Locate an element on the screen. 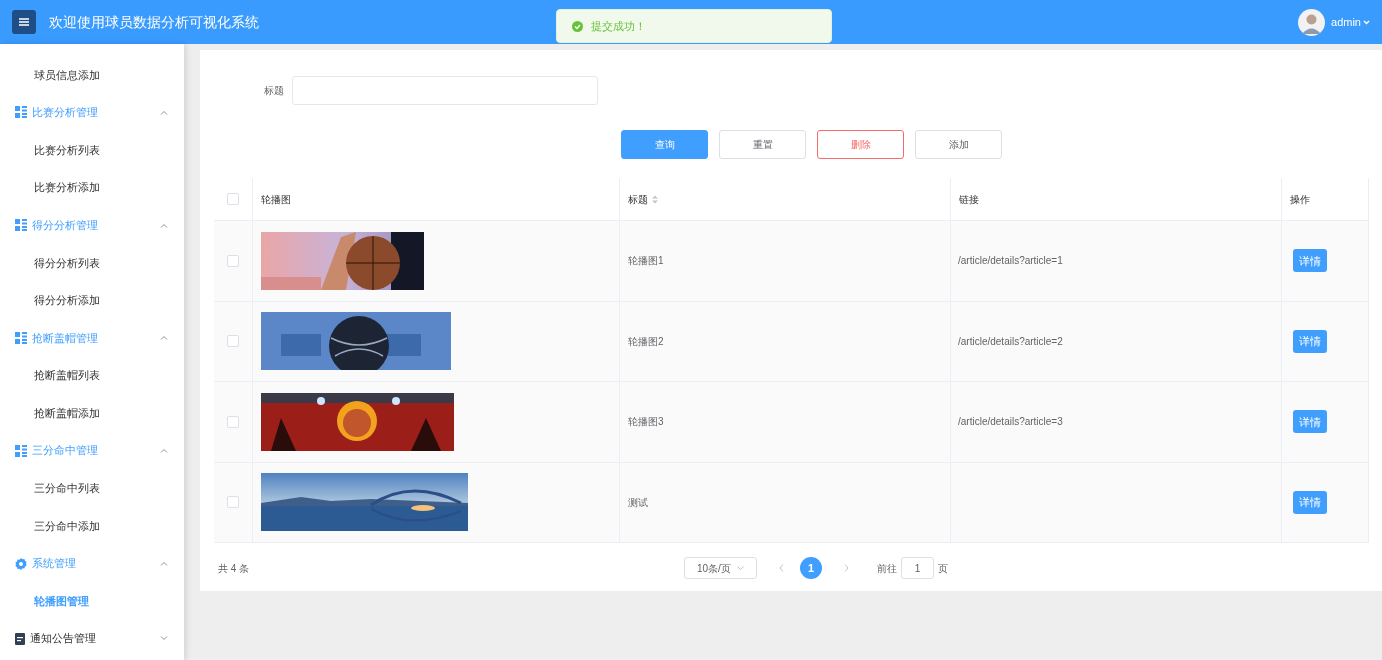  column-header: 链接 is located at coordinates (969, 199).